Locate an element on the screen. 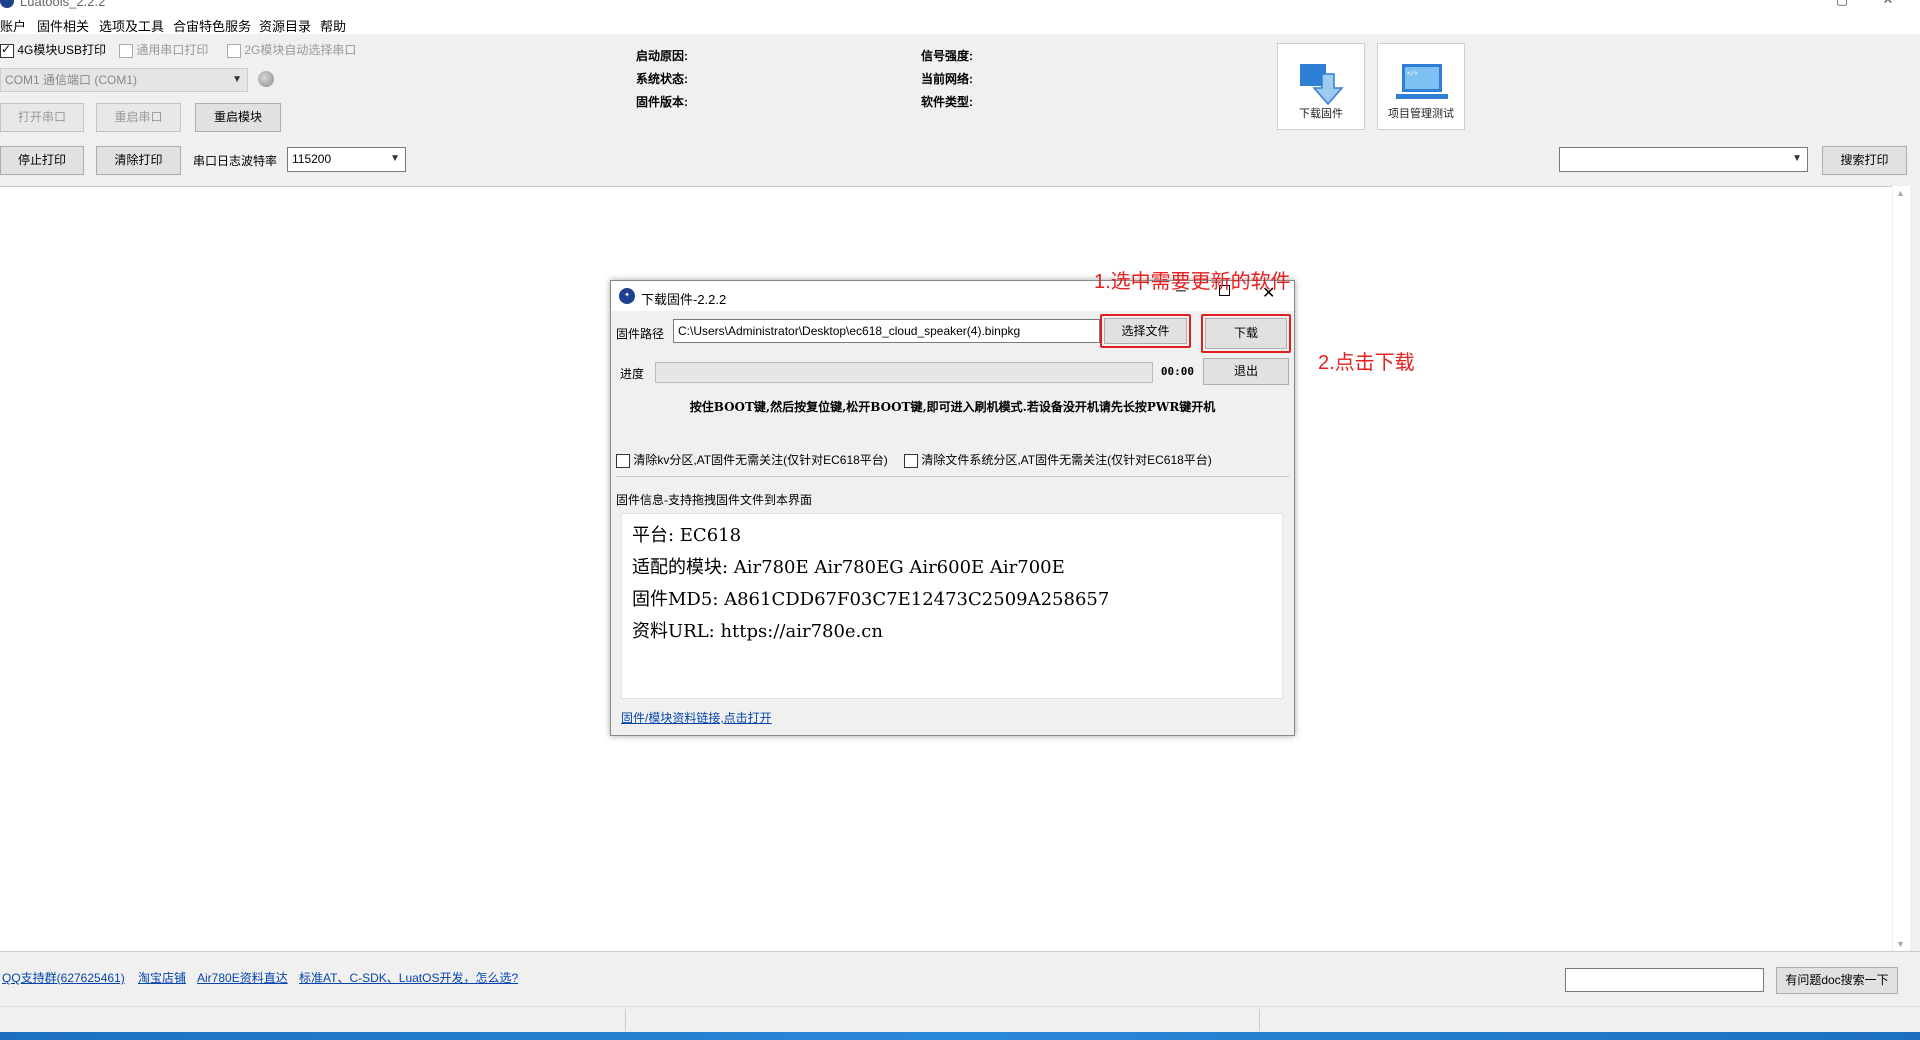  firmware-version-label: 固件版本: is located at coordinates (662, 102).